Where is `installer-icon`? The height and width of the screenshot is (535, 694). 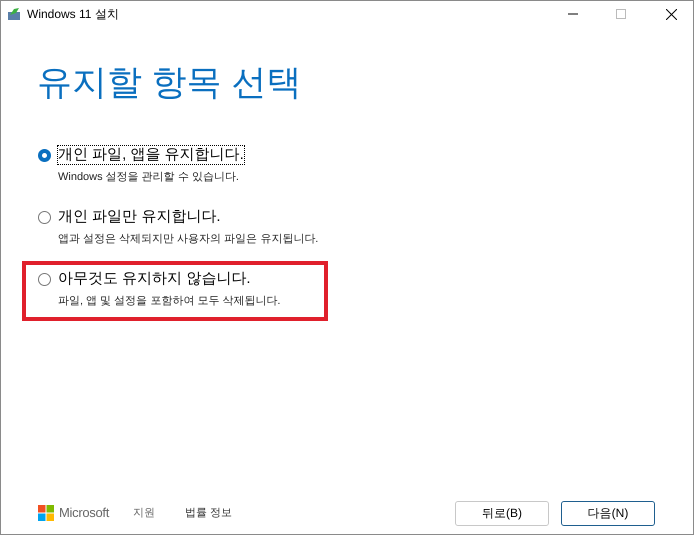
installer-icon is located at coordinates (14, 14).